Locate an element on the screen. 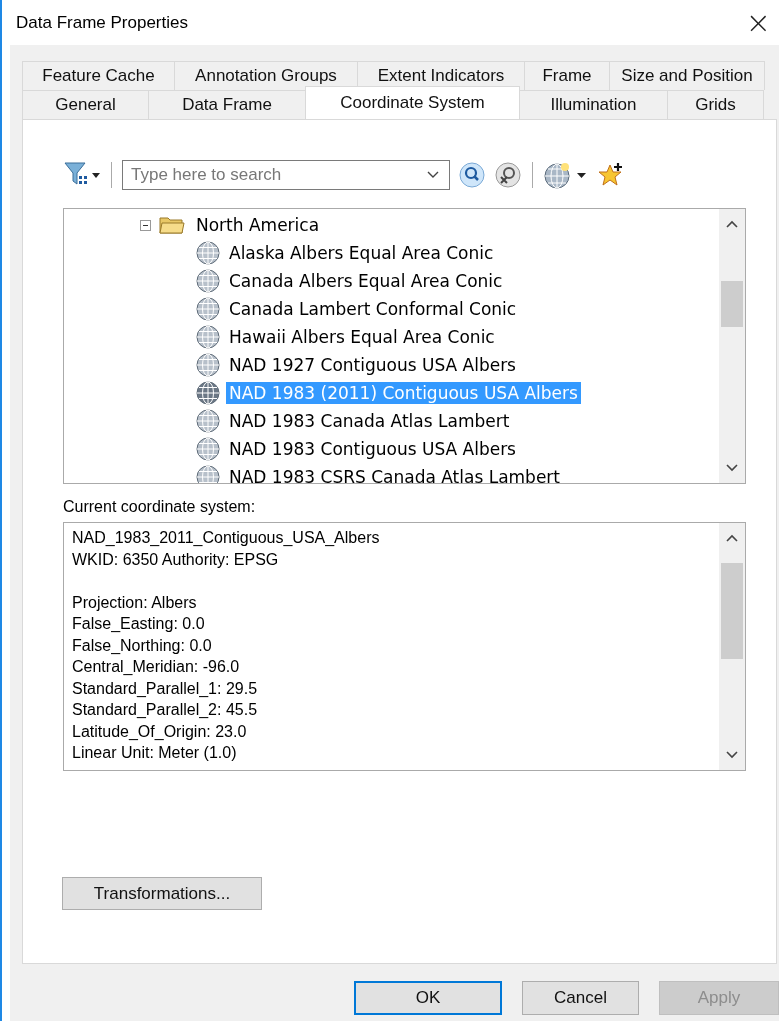 This screenshot has width=779, height=1021. tree-item: NAD 1983 CSRS Canada Atlas Lambert is located at coordinates (395, 474).